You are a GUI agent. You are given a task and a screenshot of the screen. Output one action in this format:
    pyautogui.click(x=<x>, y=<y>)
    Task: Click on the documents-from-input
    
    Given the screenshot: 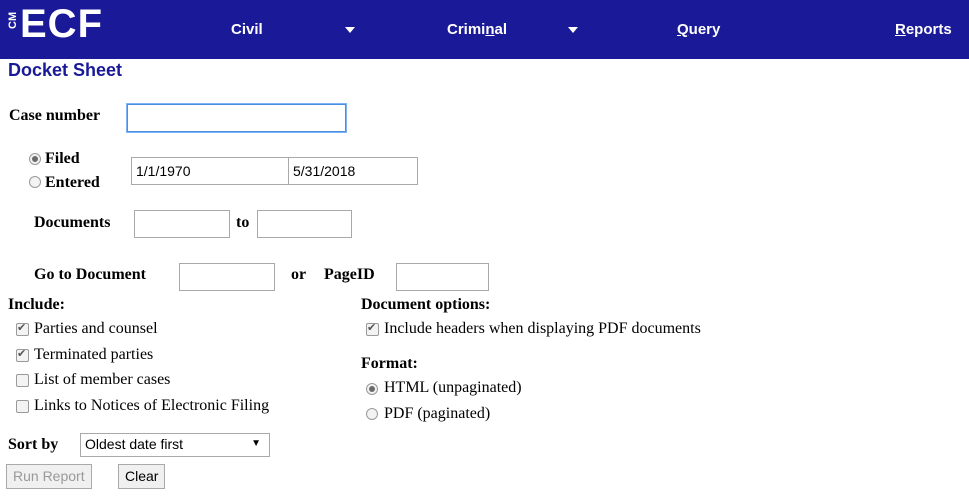 What is the action you would take?
    pyautogui.click(x=182, y=224)
    